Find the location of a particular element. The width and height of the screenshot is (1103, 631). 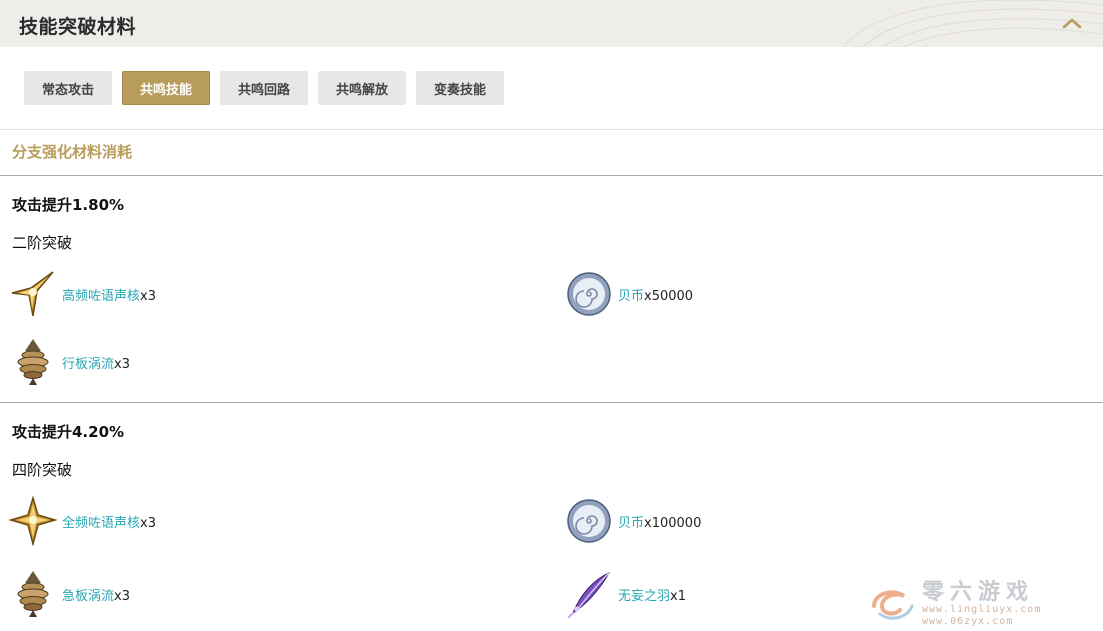

tab-normal-attack: 常态攻击 is located at coordinates (68, 88).